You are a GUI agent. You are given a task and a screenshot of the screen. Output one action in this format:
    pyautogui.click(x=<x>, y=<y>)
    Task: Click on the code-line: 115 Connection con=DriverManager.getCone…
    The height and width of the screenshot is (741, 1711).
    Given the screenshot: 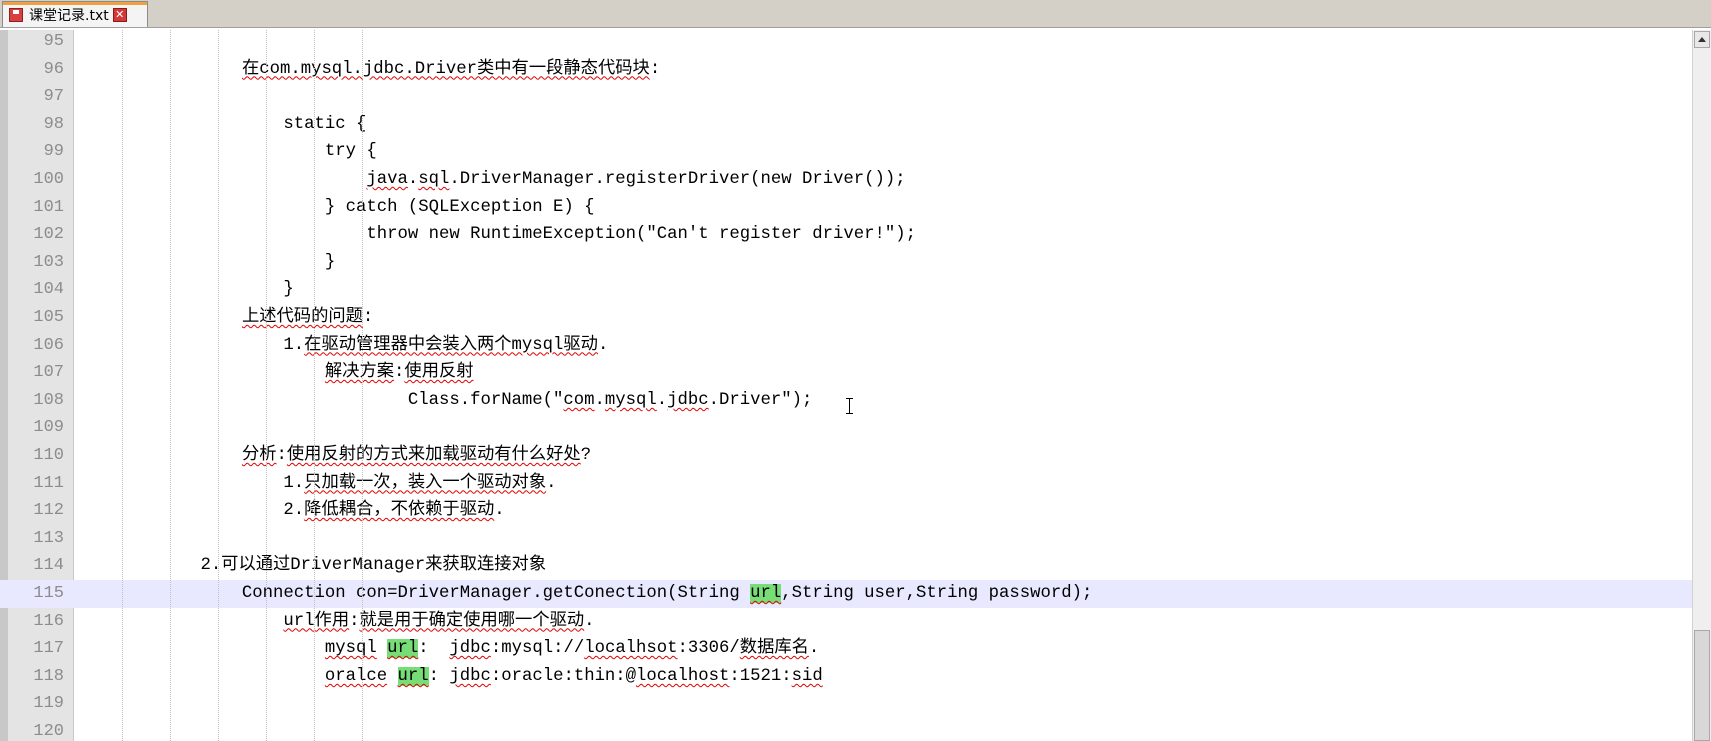 What is the action you would take?
    pyautogui.click(x=846, y=594)
    